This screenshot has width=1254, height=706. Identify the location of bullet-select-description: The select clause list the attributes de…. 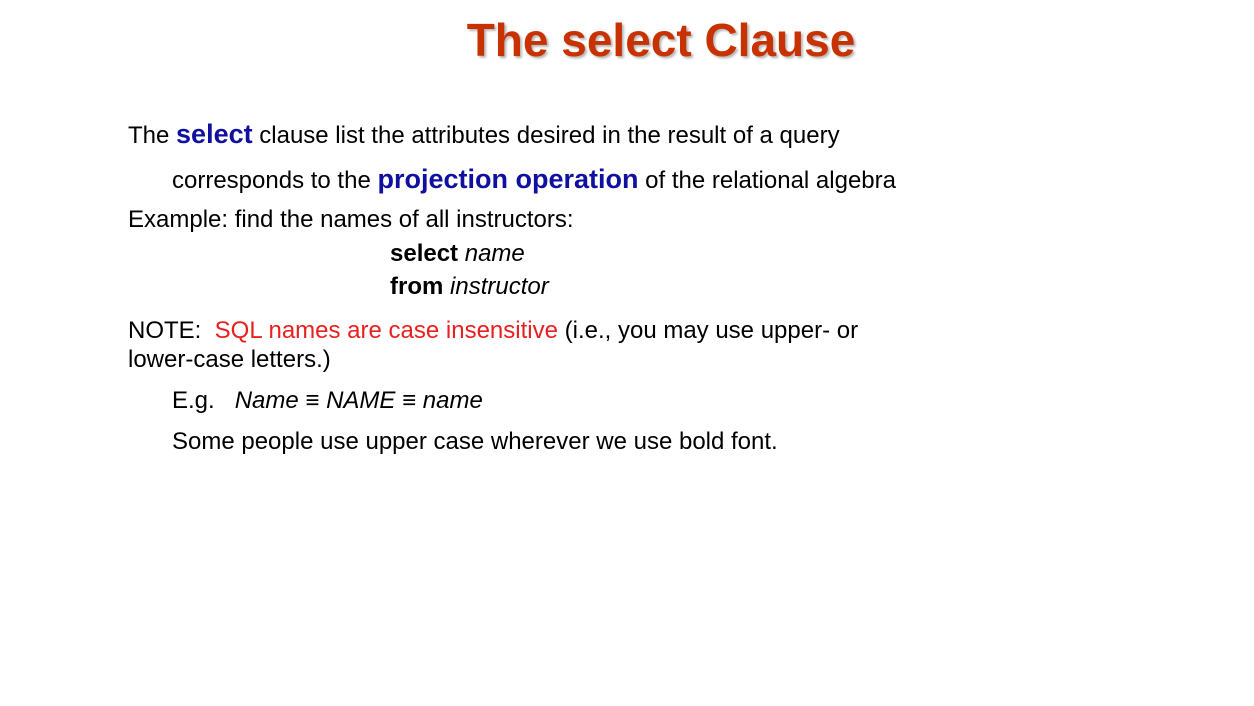
(484, 135).